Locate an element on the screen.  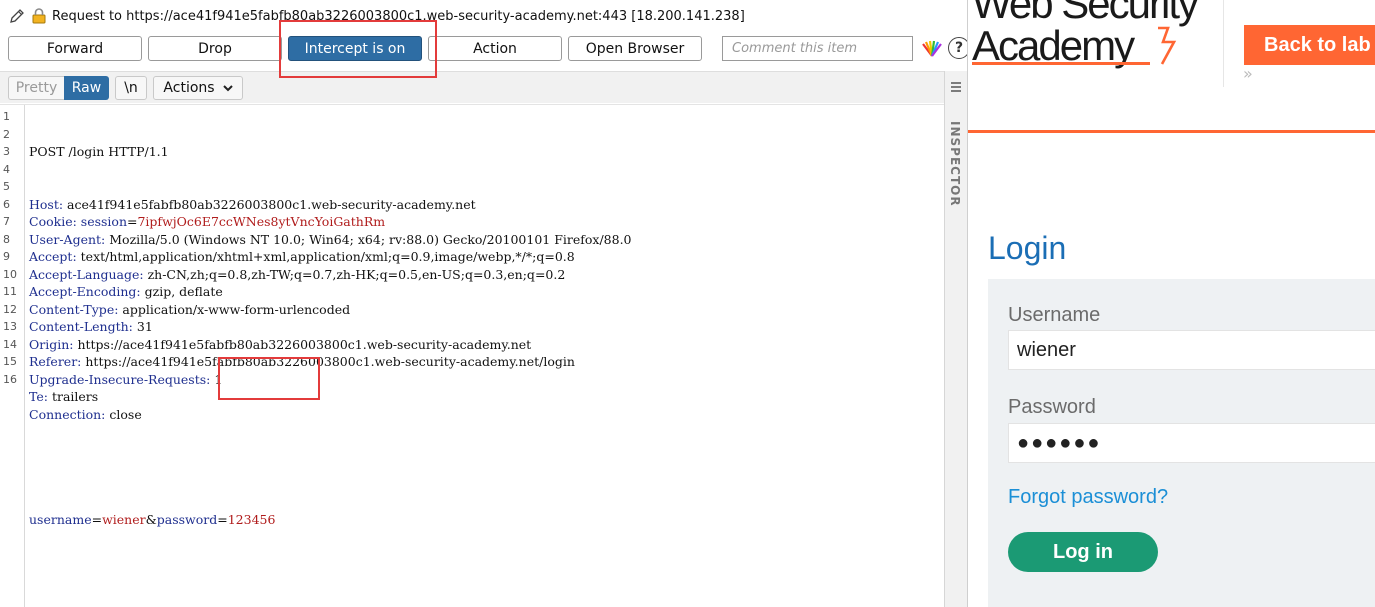
open-browser-button: Open Browser is located at coordinates (635, 48).